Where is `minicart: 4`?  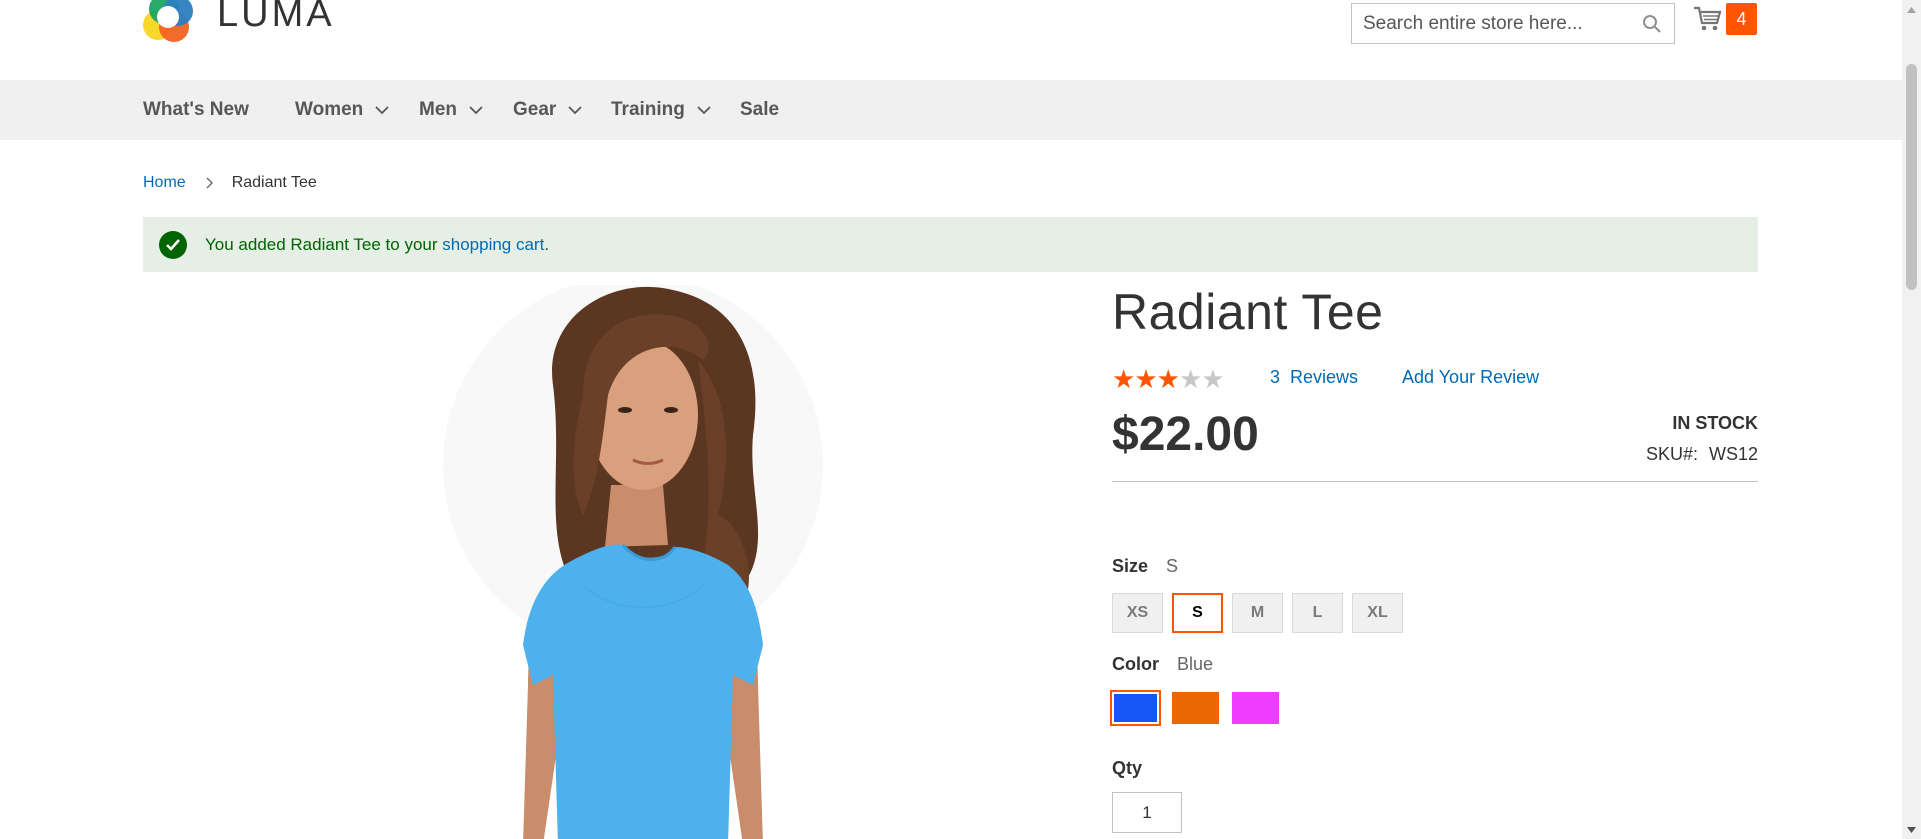
minicart: 4 is located at coordinates (1724, 19).